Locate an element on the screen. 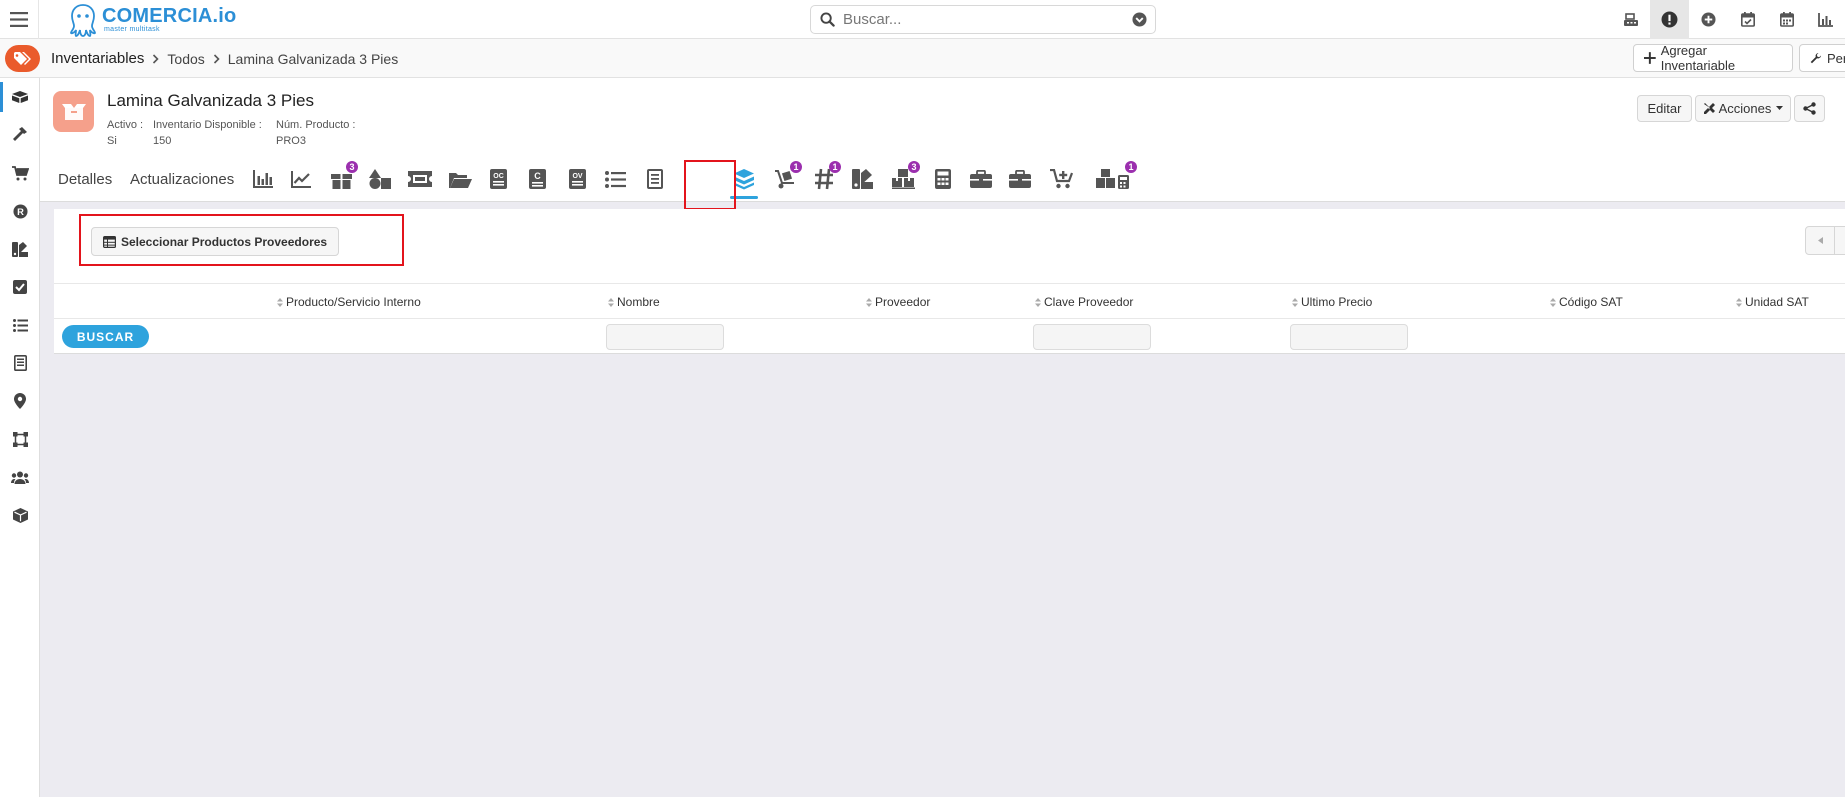 Image resolution: width=1845 pixels, height=797 pixels. sidebar-item-invoices is located at coordinates (20, 363).